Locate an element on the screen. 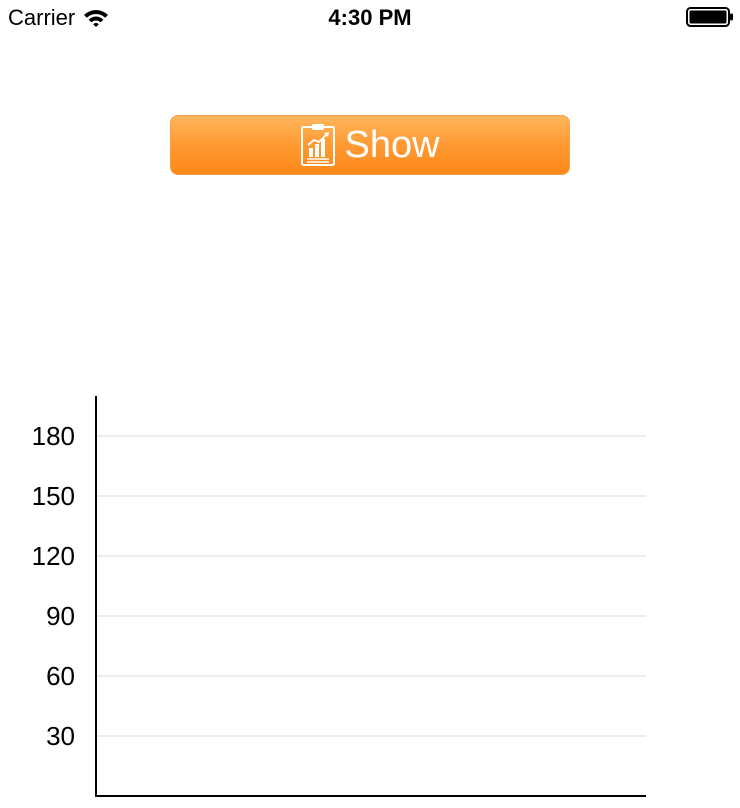  y-tick-label: 90 is located at coordinates (60, 616).